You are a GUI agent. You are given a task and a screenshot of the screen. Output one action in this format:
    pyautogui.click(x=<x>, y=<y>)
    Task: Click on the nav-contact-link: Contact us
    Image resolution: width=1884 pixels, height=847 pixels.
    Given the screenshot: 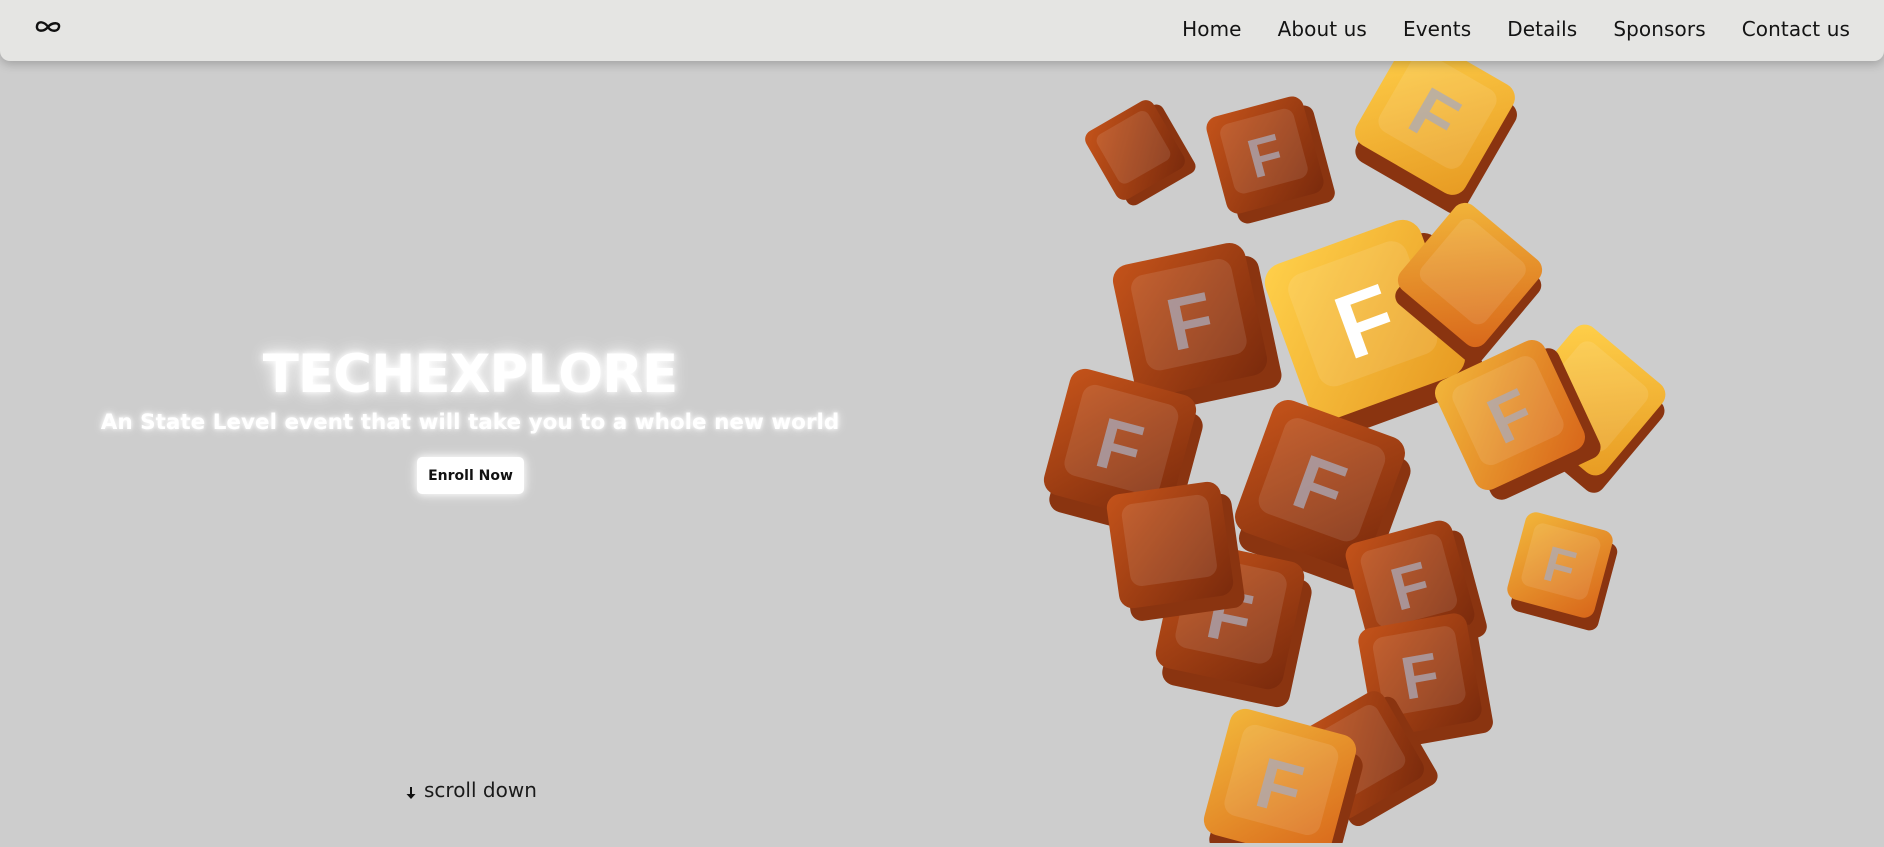 What is the action you would take?
    pyautogui.click(x=1796, y=29)
    